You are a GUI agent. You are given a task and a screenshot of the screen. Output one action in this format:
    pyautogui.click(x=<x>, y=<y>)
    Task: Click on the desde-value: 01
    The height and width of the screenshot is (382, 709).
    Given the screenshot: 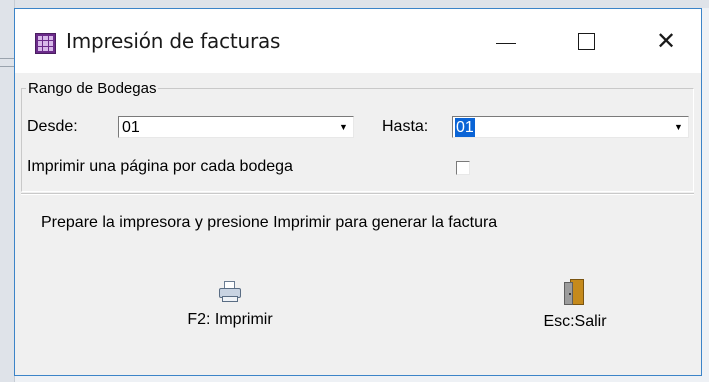 What is the action you would take?
    pyautogui.click(x=131, y=127)
    